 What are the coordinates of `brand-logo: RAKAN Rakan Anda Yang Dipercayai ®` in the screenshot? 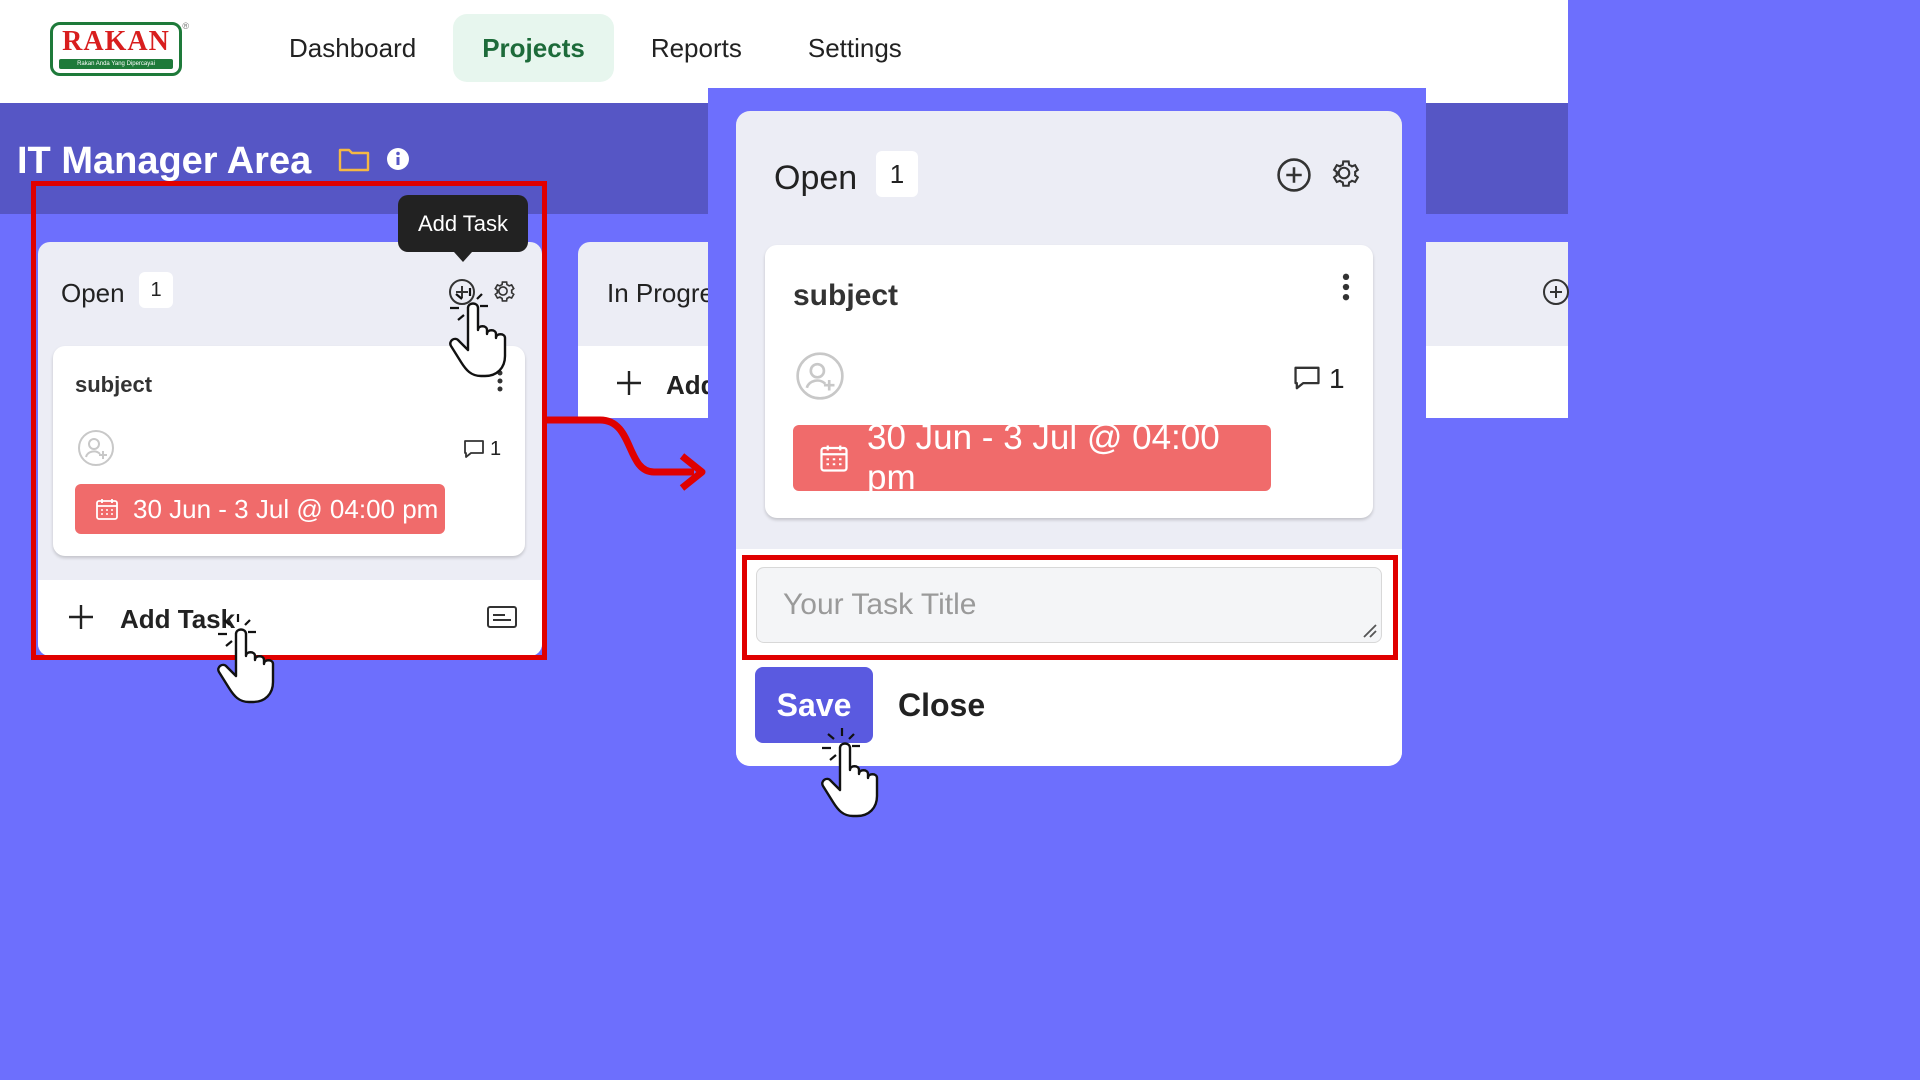 It's located at (119, 48).